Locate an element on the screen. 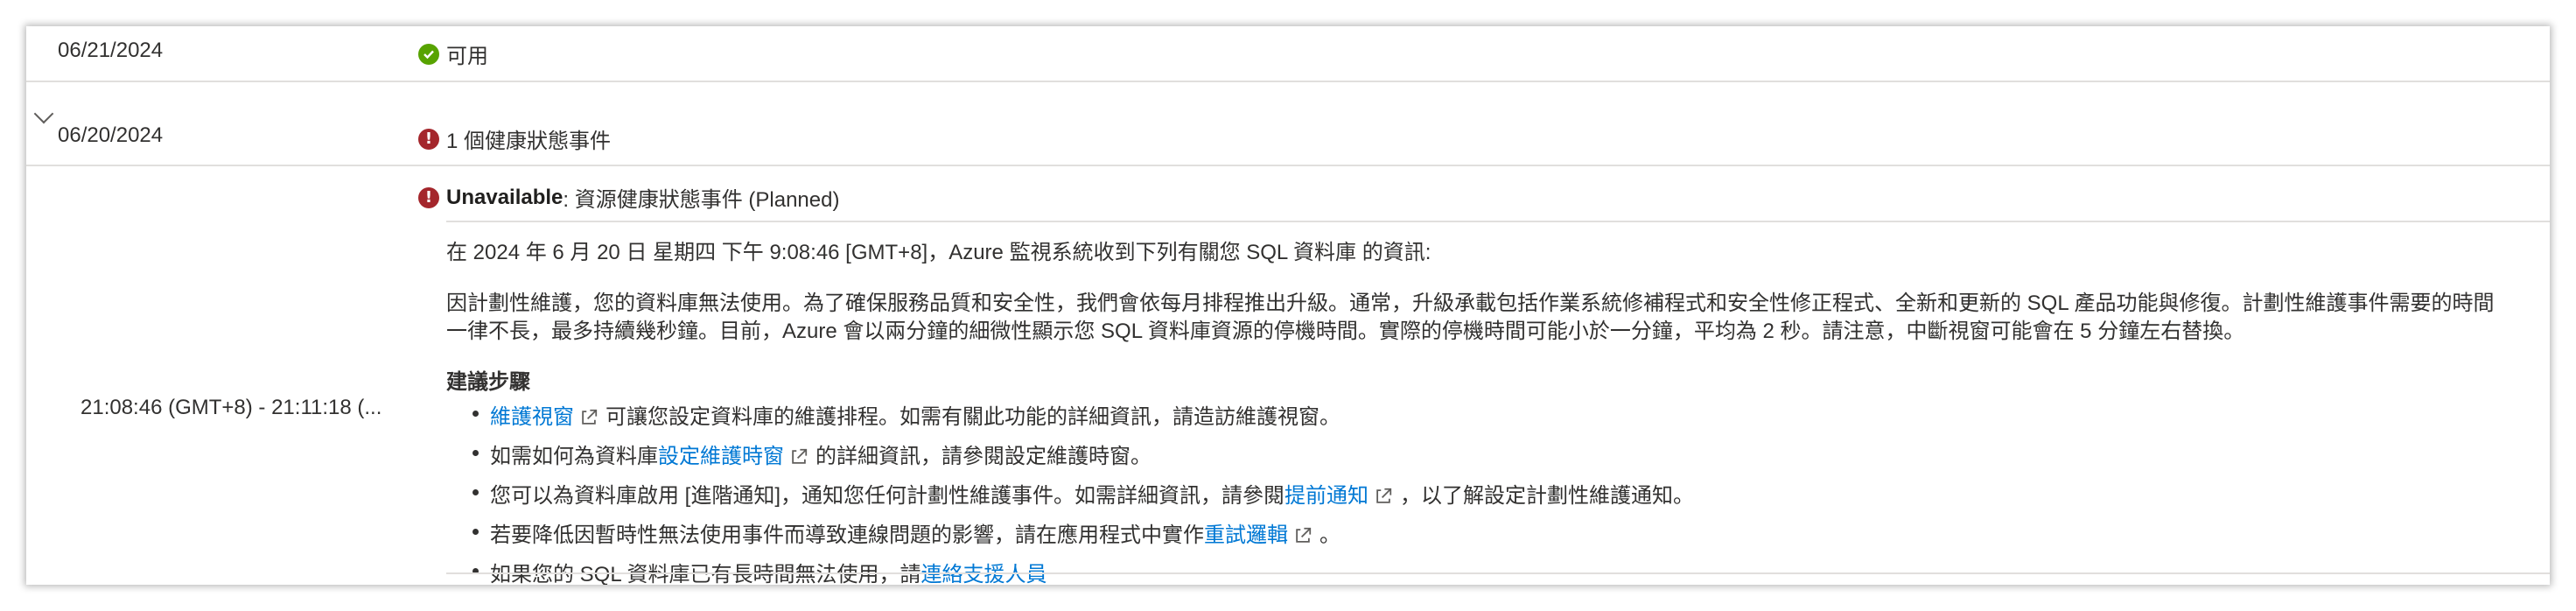 The height and width of the screenshot is (611, 2576). retry-logic-link: 重試邏輯 is located at coordinates (1246, 532).